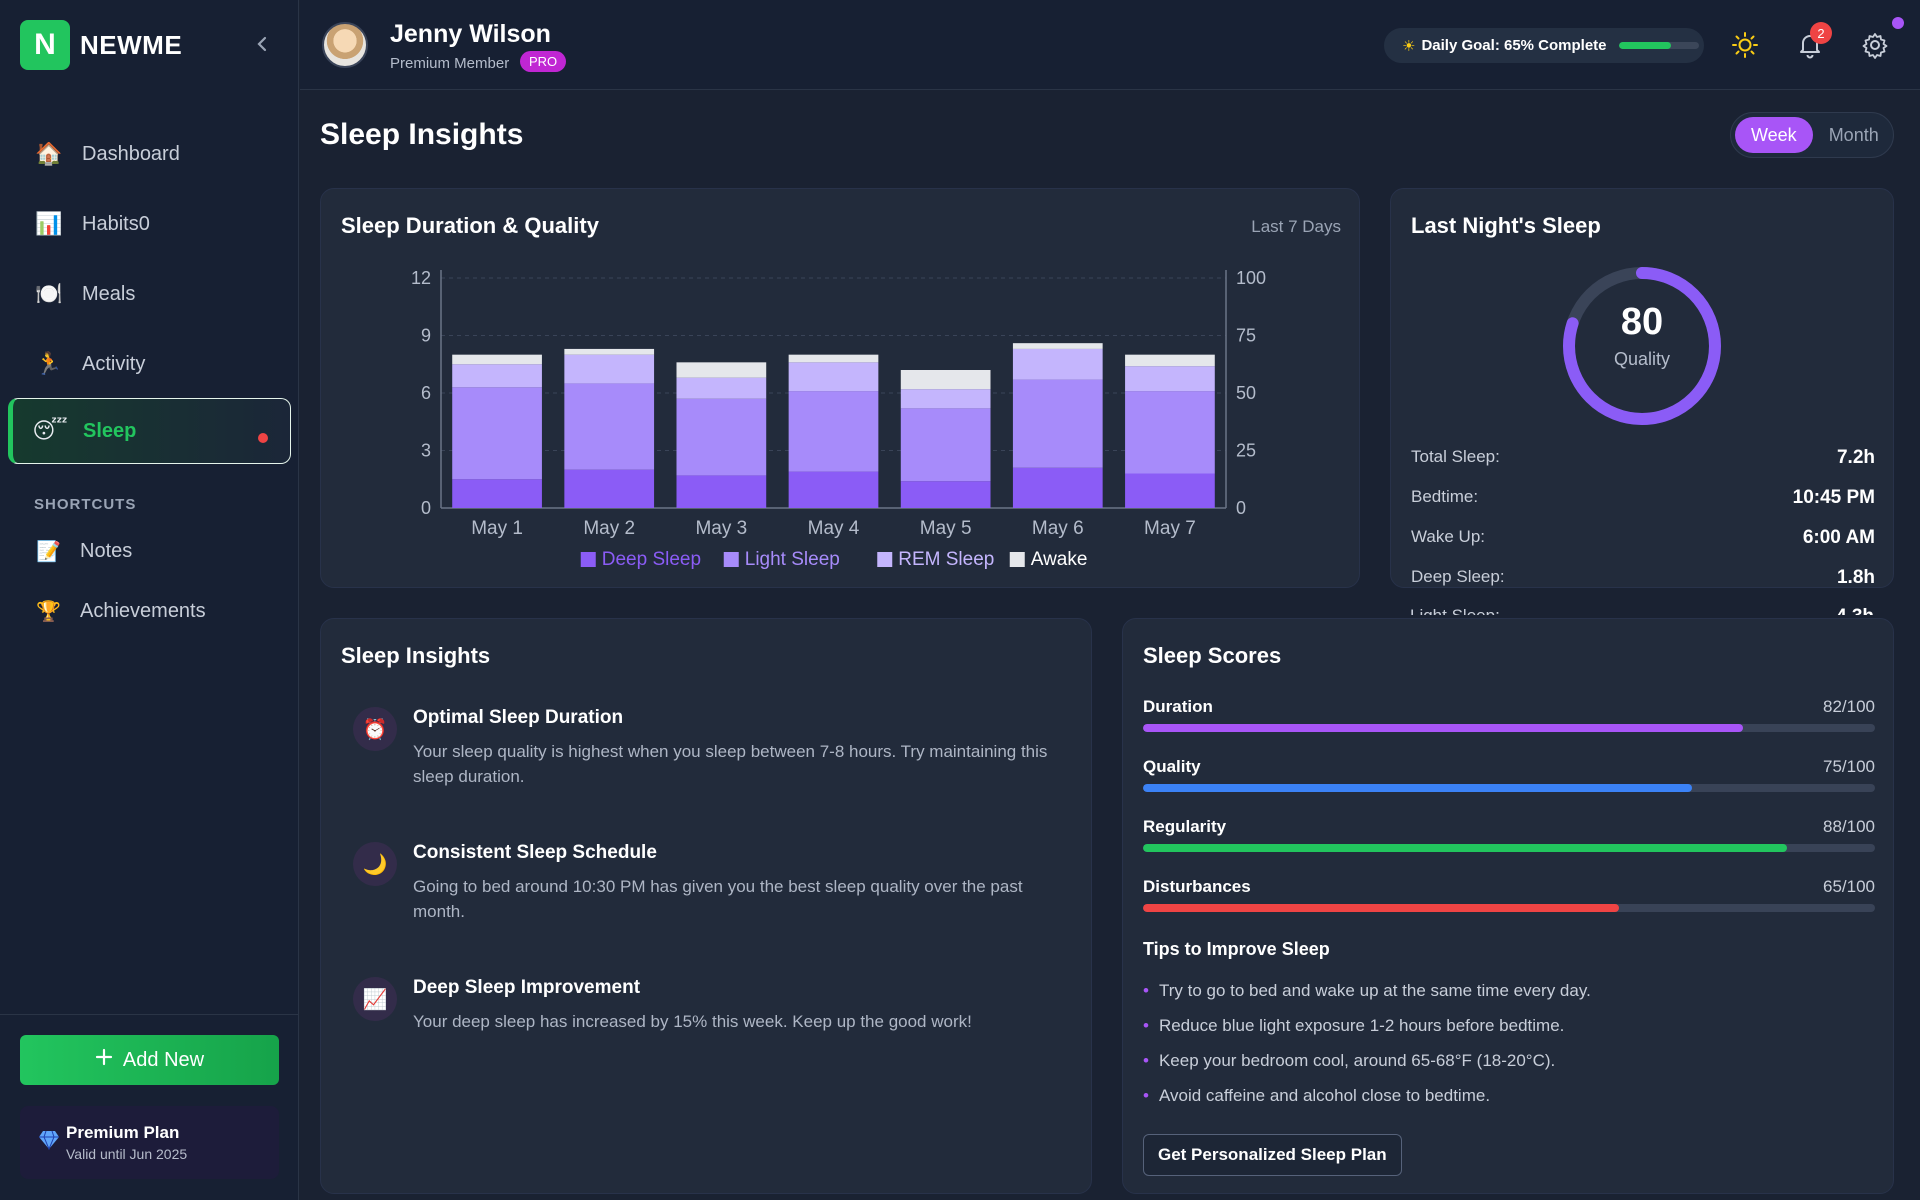  What do you see at coordinates (1849, 826) in the screenshot?
I see `score-value: 88/100` at bounding box center [1849, 826].